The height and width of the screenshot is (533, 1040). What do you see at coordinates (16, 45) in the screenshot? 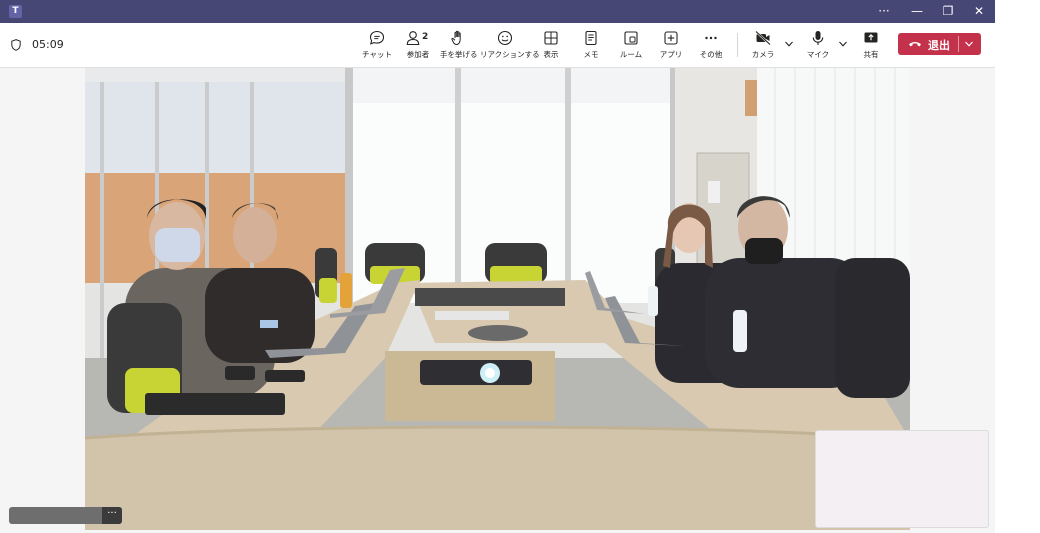
I see `shield-icon` at bounding box center [16, 45].